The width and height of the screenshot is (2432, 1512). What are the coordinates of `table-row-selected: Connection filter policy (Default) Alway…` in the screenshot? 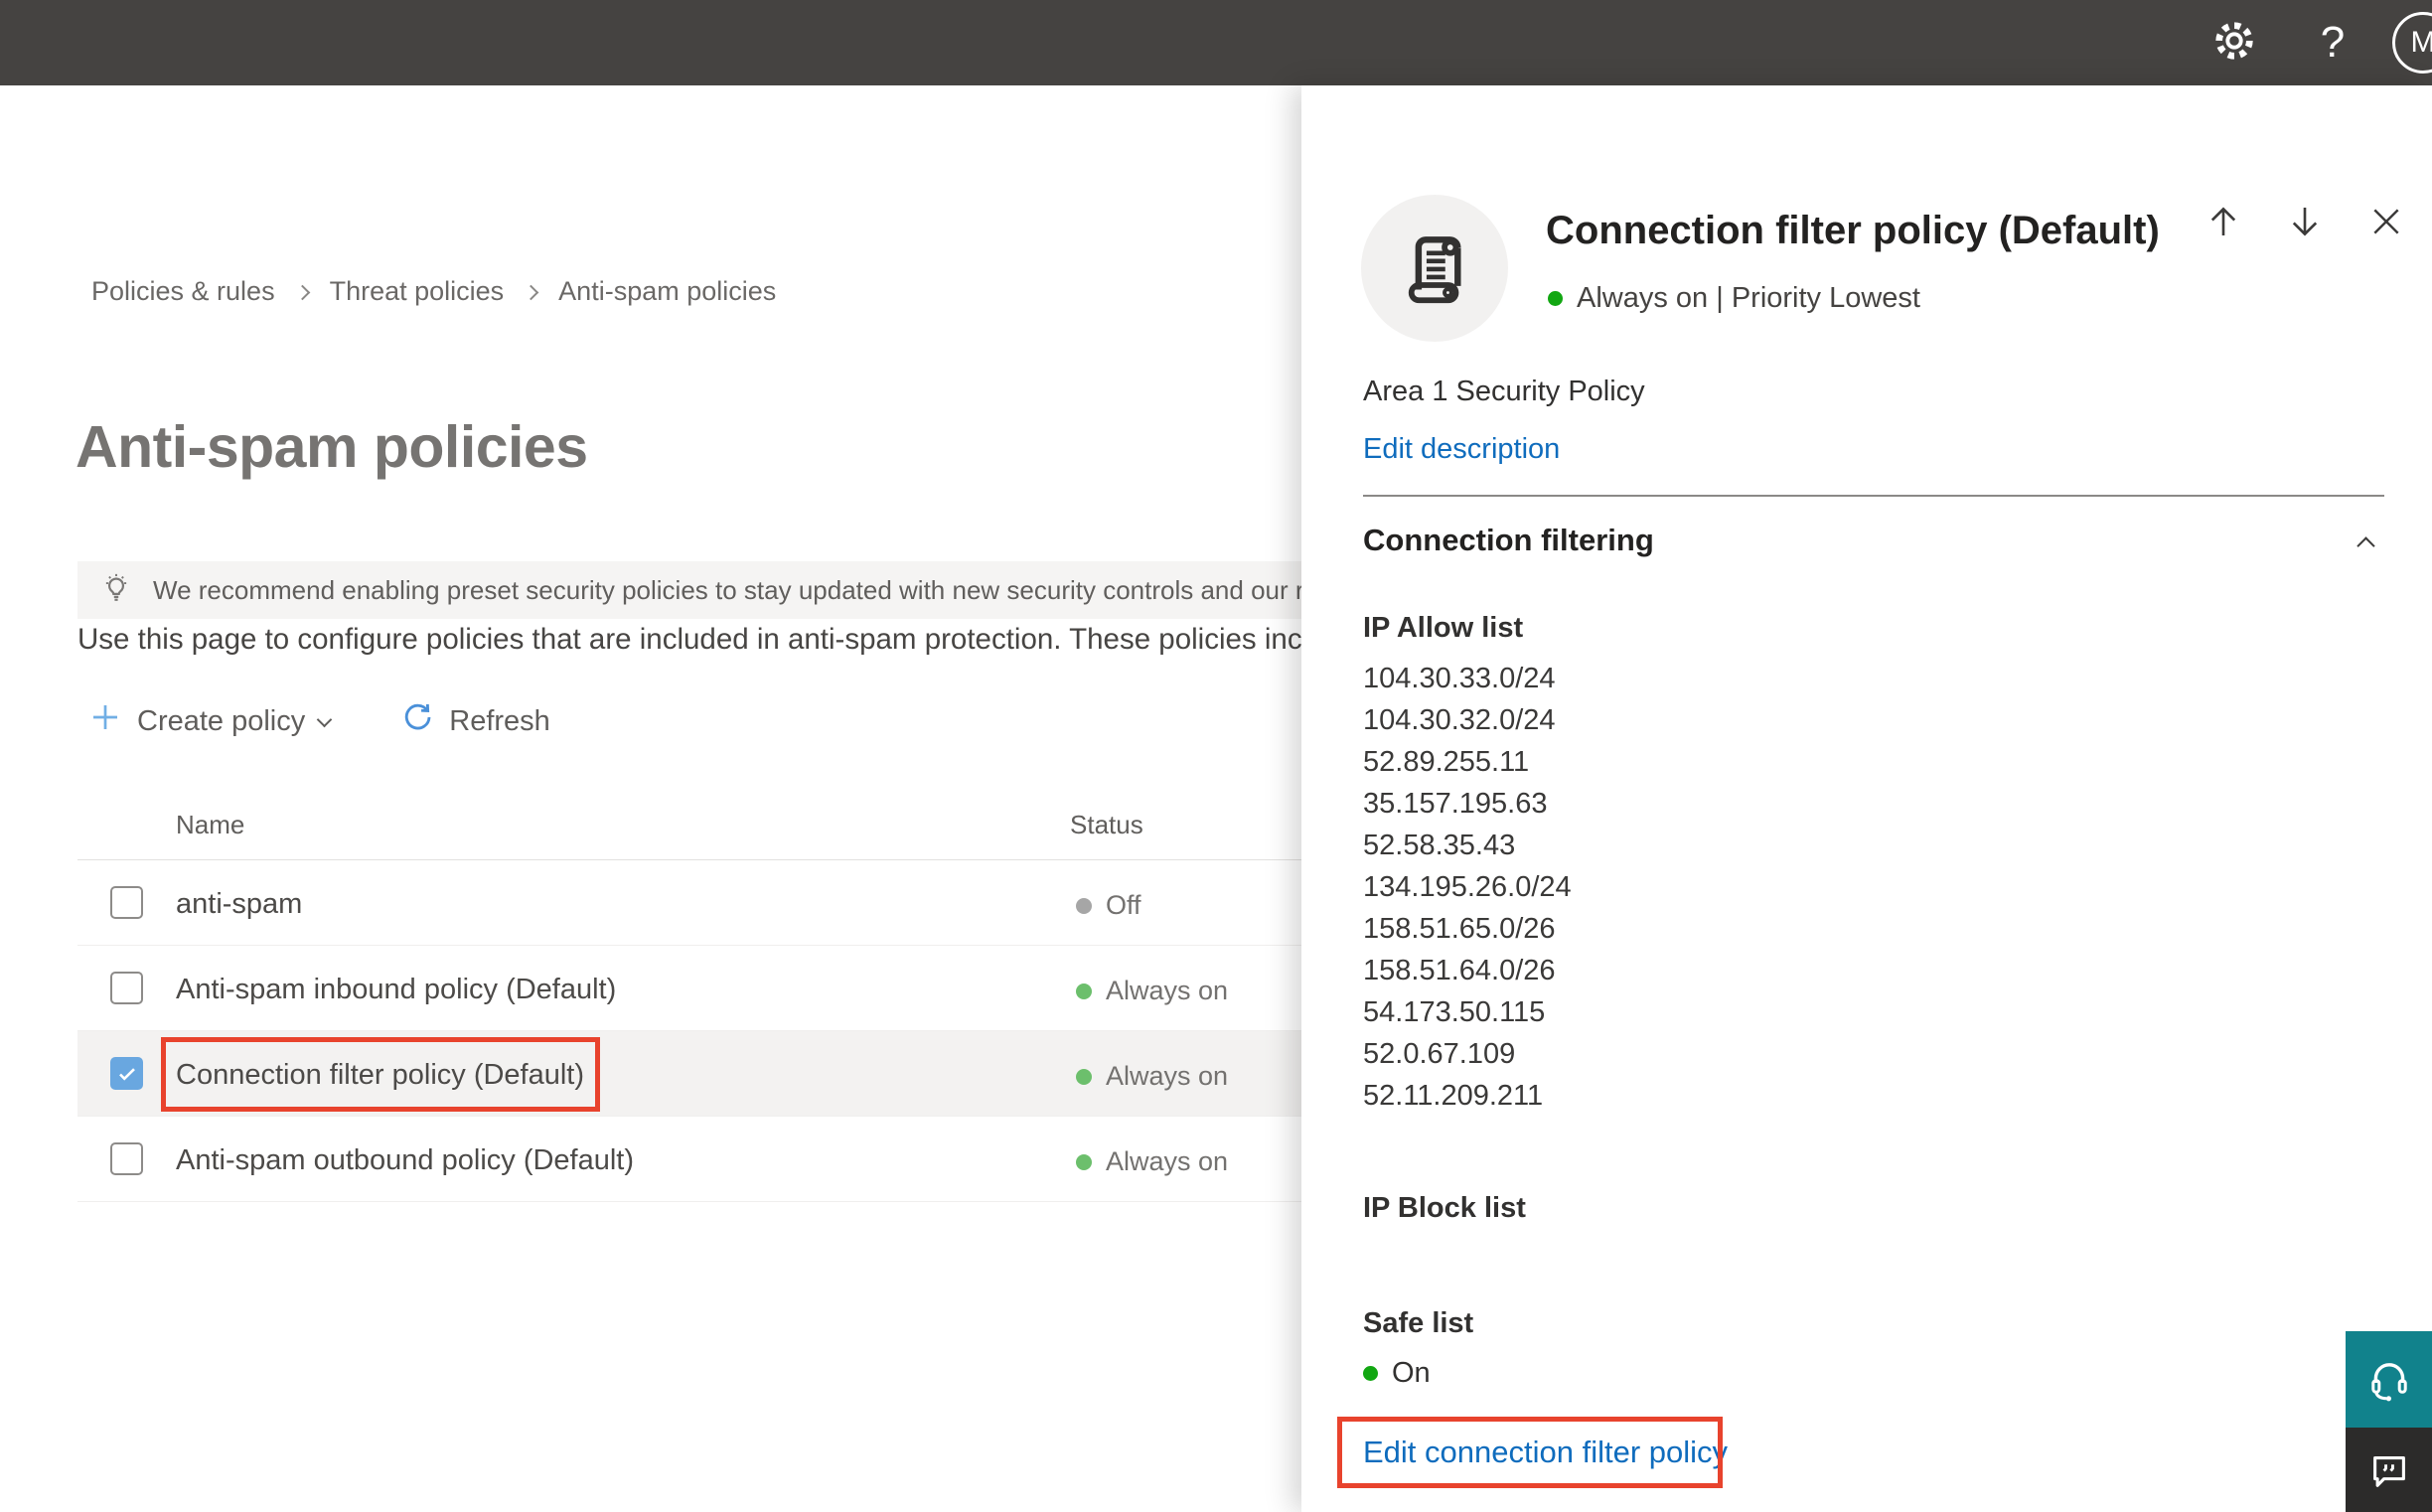 It's located at (689, 1074).